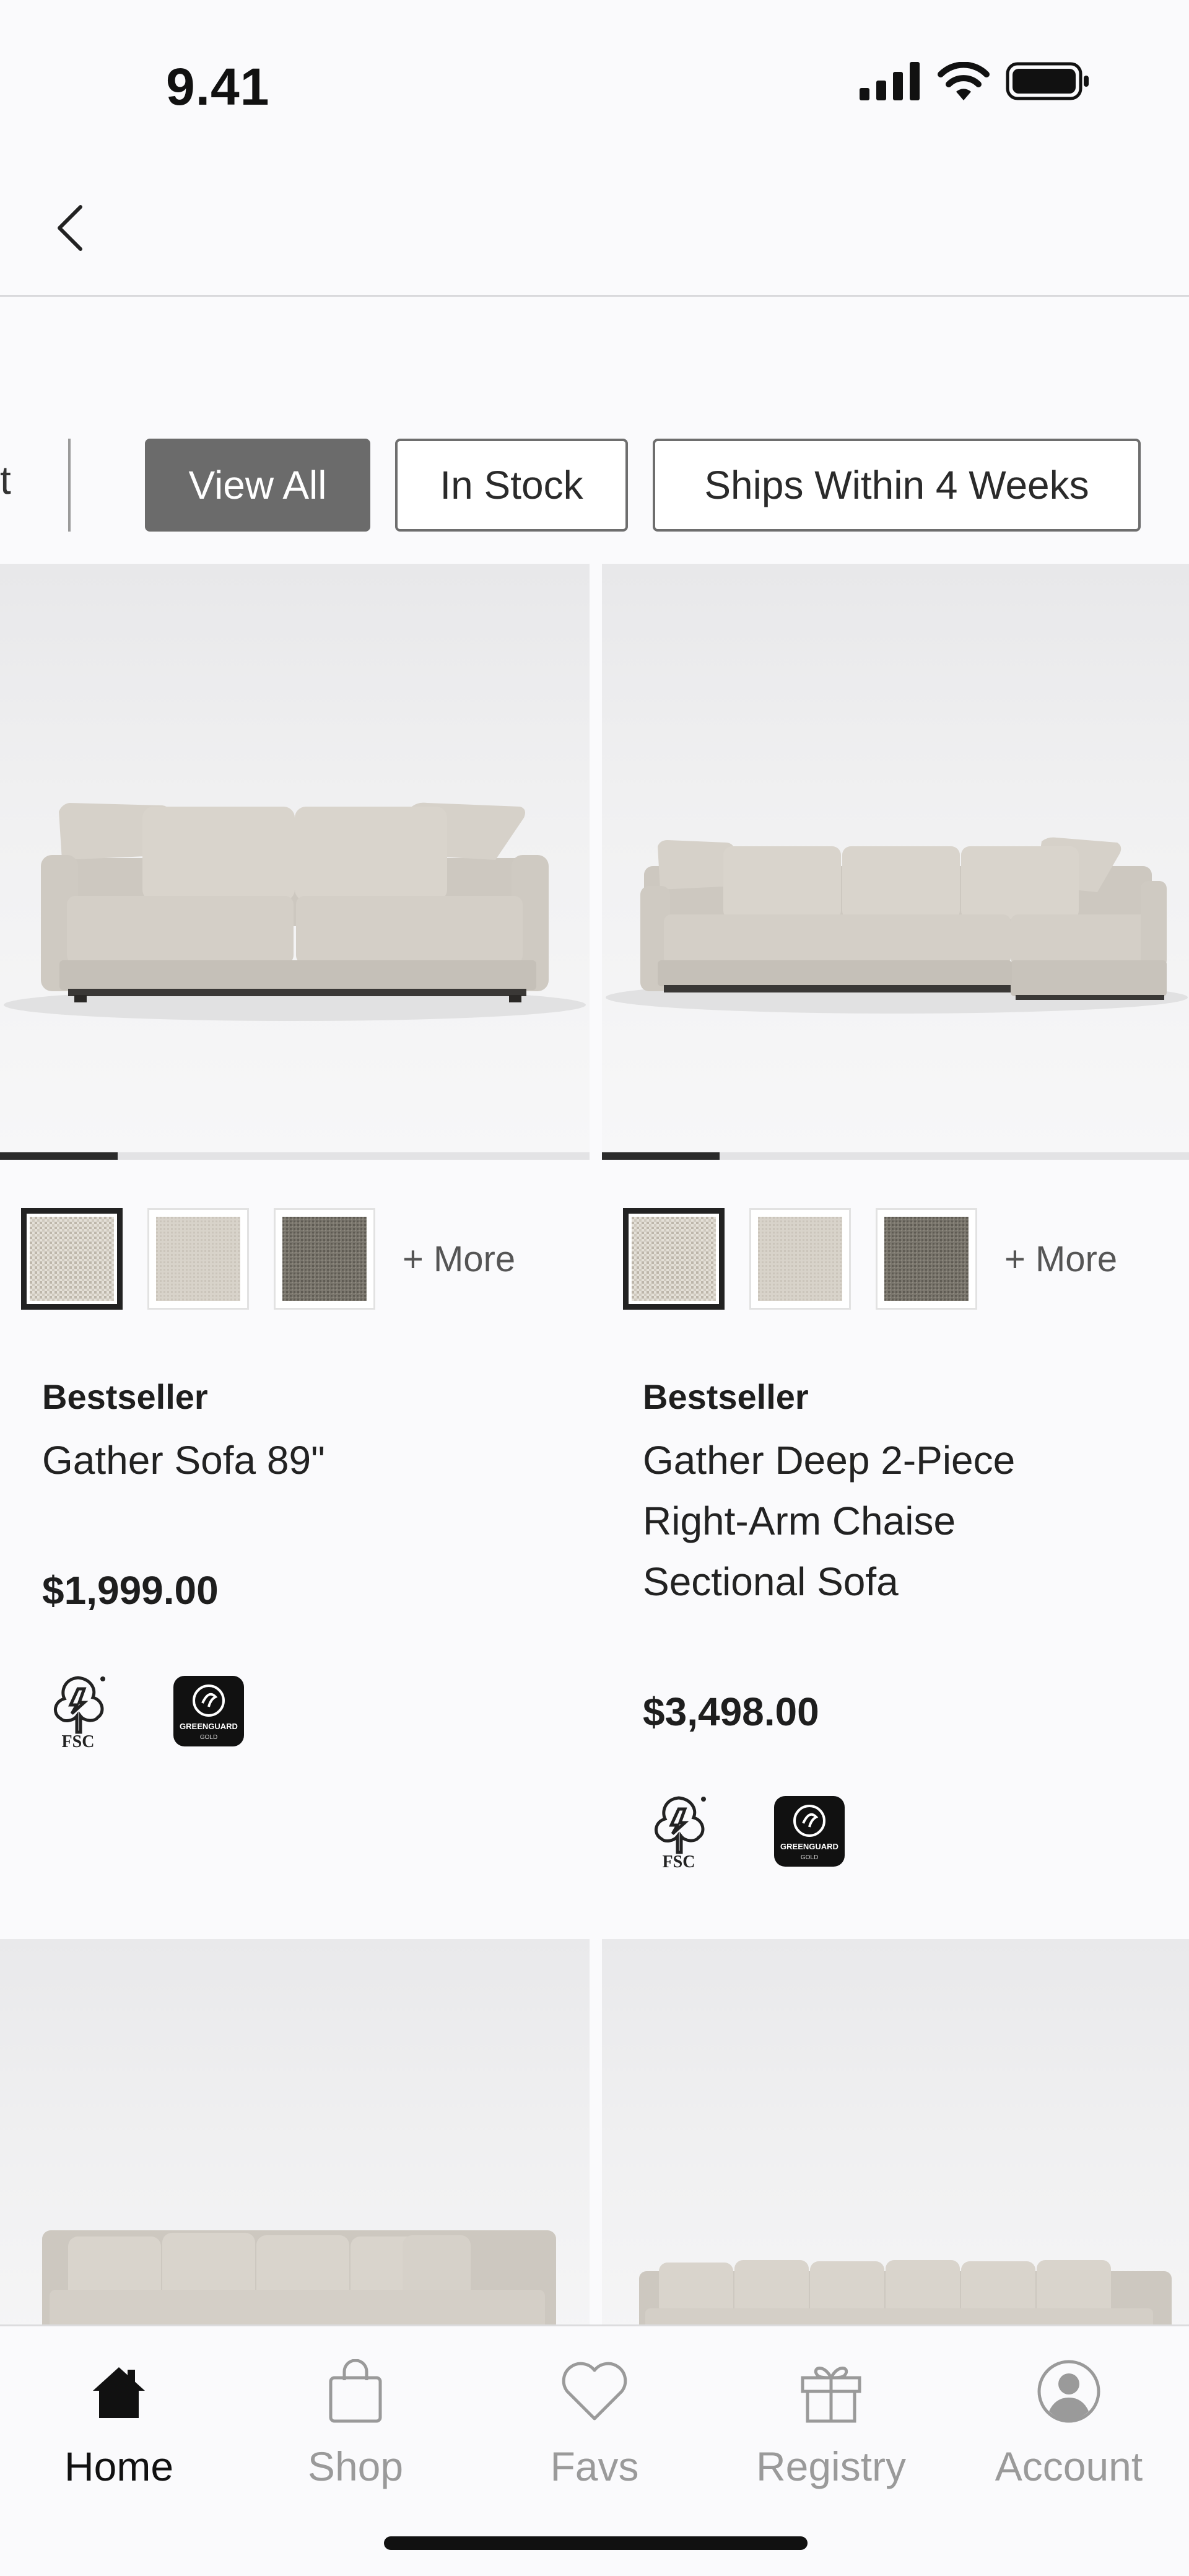 Image resolution: width=1189 pixels, height=2576 pixels. I want to click on tab-shop: Shop, so click(355, 2417).